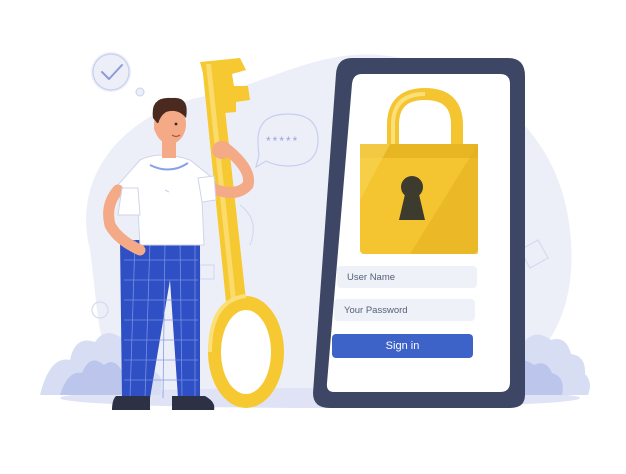 This screenshot has width=626, height=474. Describe the element at coordinates (371, 277) in the screenshot. I see `username-placeholder: User Name` at that location.